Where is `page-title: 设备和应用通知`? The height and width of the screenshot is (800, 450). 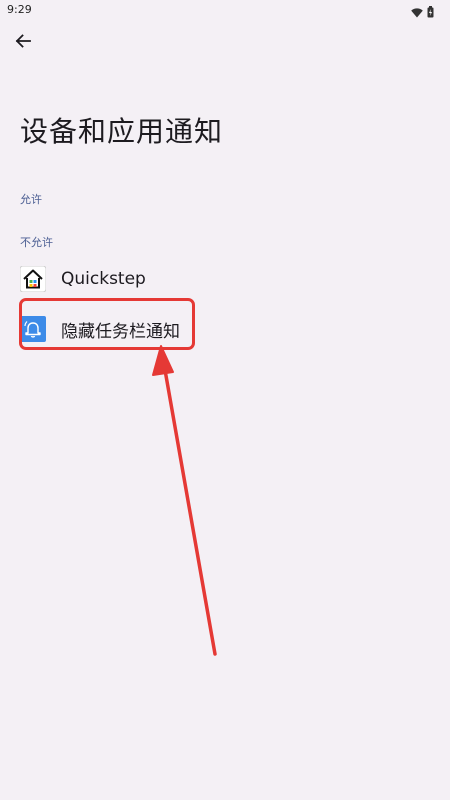 page-title: 设备和应用通知 is located at coordinates (122, 131).